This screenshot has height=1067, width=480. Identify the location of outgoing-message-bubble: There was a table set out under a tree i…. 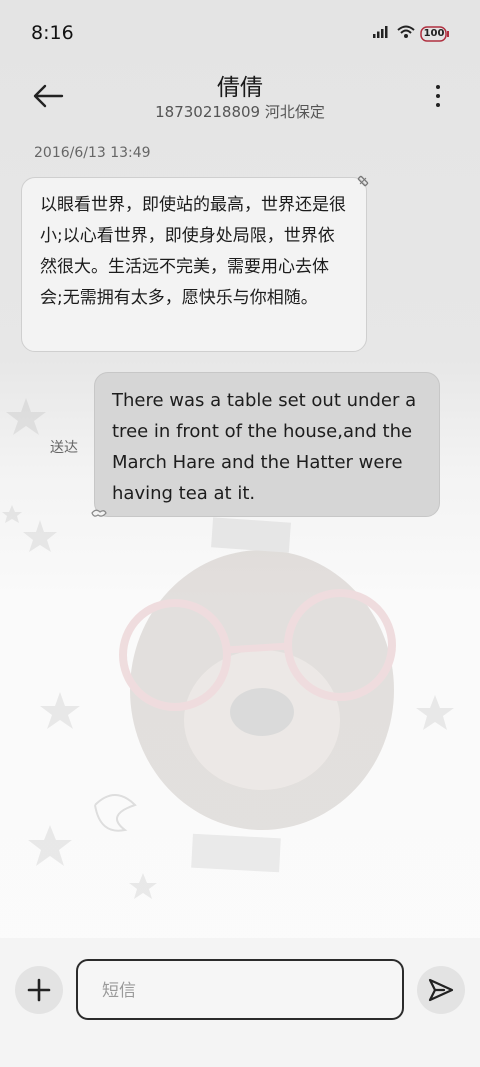
(267, 444).